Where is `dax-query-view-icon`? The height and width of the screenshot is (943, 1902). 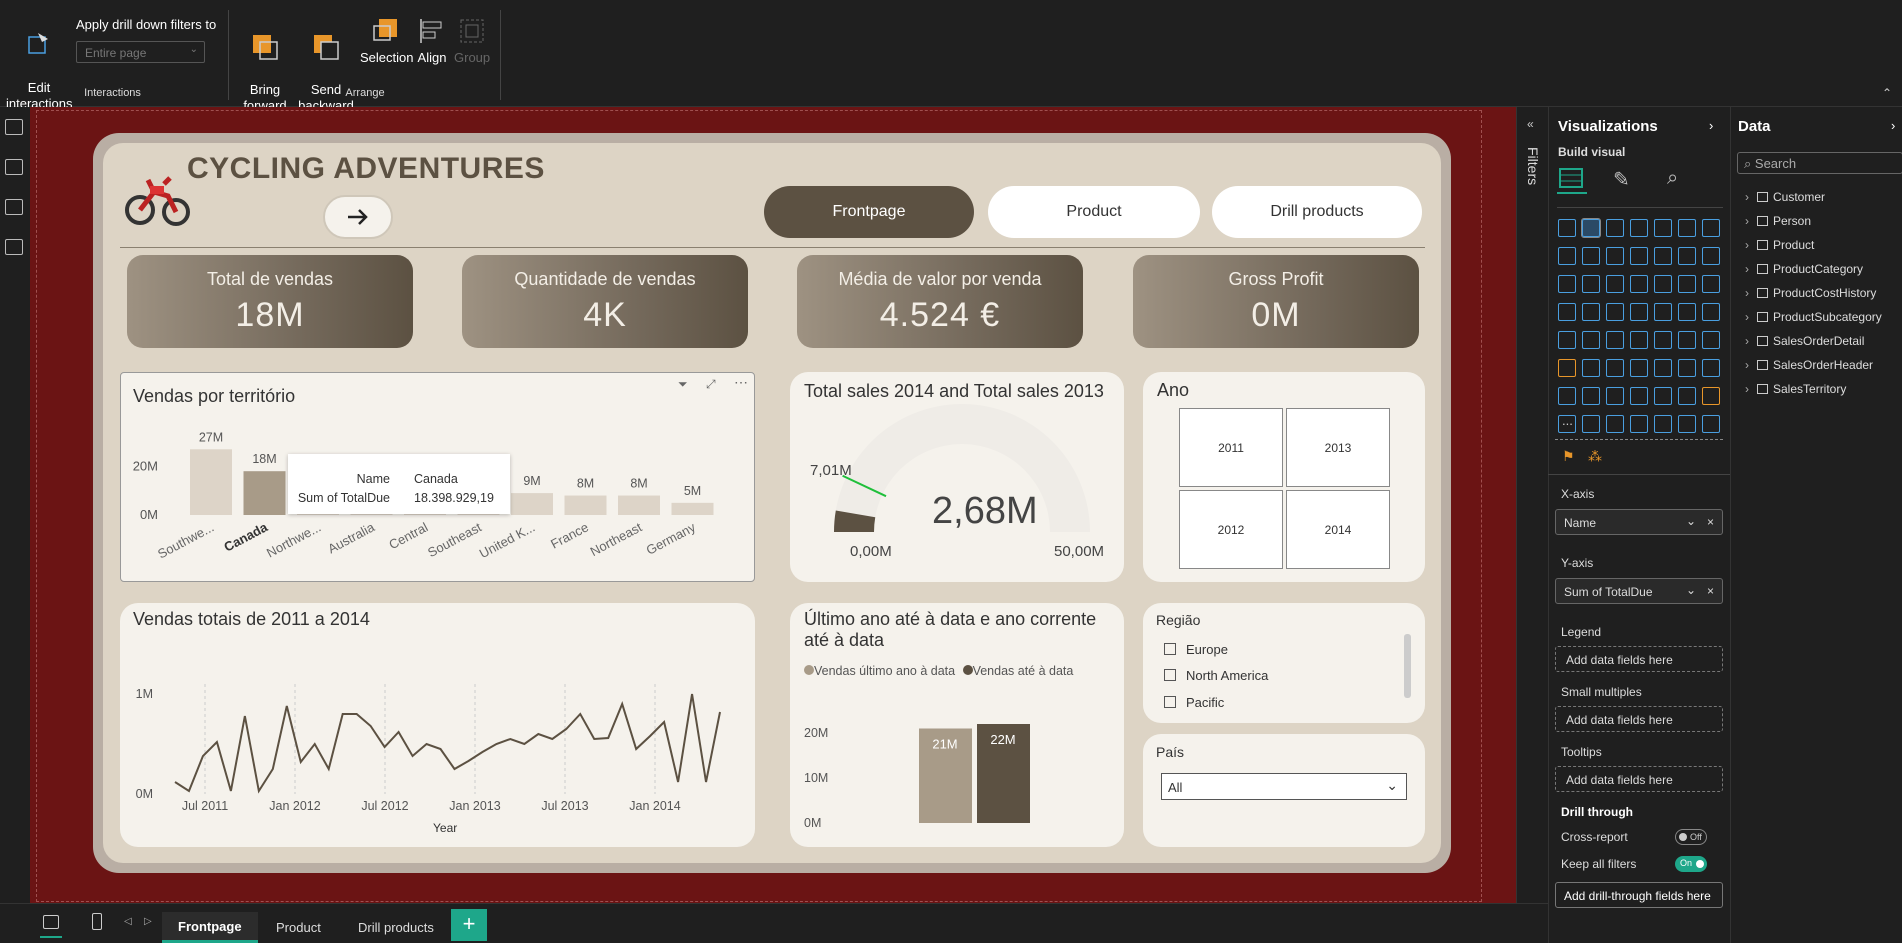
dax-query-view-icon is located at coordinates (14, 247).